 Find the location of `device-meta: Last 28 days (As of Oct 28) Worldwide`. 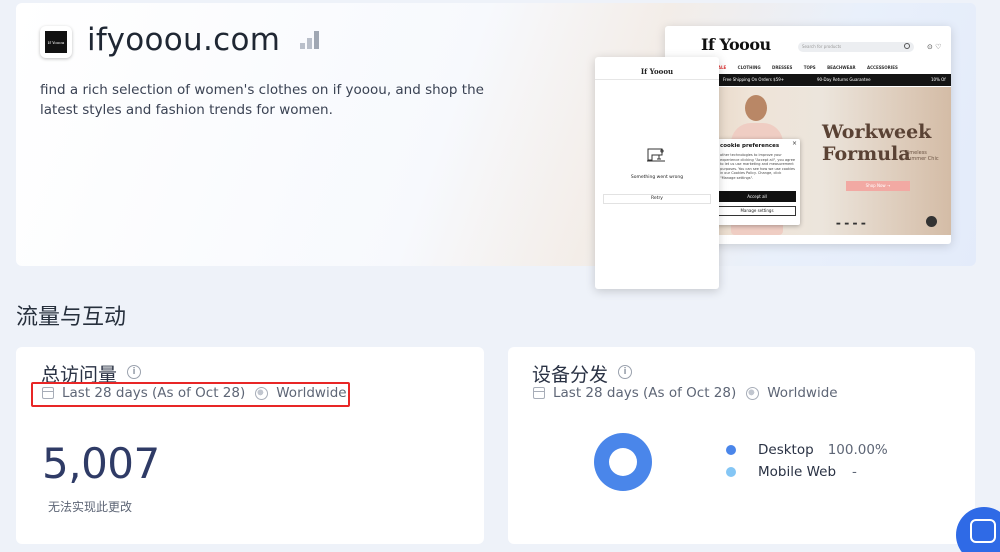

device-meta: Last 28 days (As of Oct 28) Worldwide is located at coordinates (685, 393).